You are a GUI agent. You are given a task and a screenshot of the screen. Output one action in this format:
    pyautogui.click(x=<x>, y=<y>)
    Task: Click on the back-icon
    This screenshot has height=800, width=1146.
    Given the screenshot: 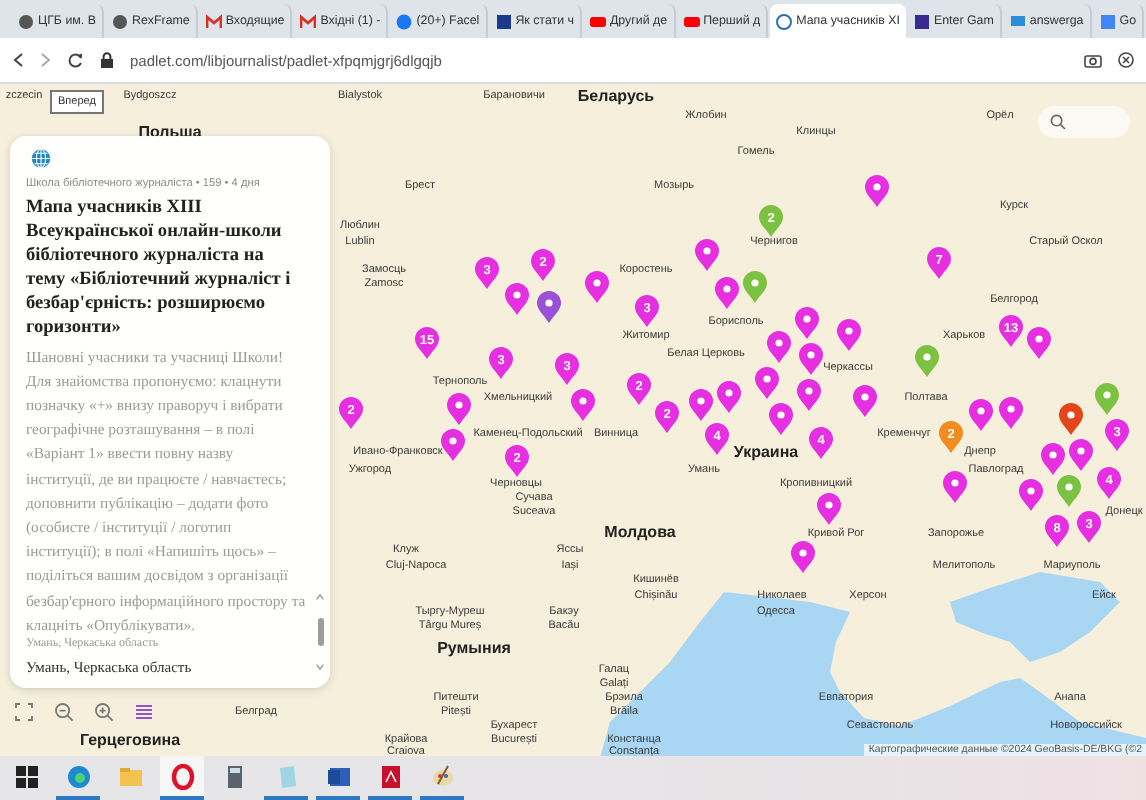 What is the action you would take?
    pyautogui.click(x=18, y=60)
    